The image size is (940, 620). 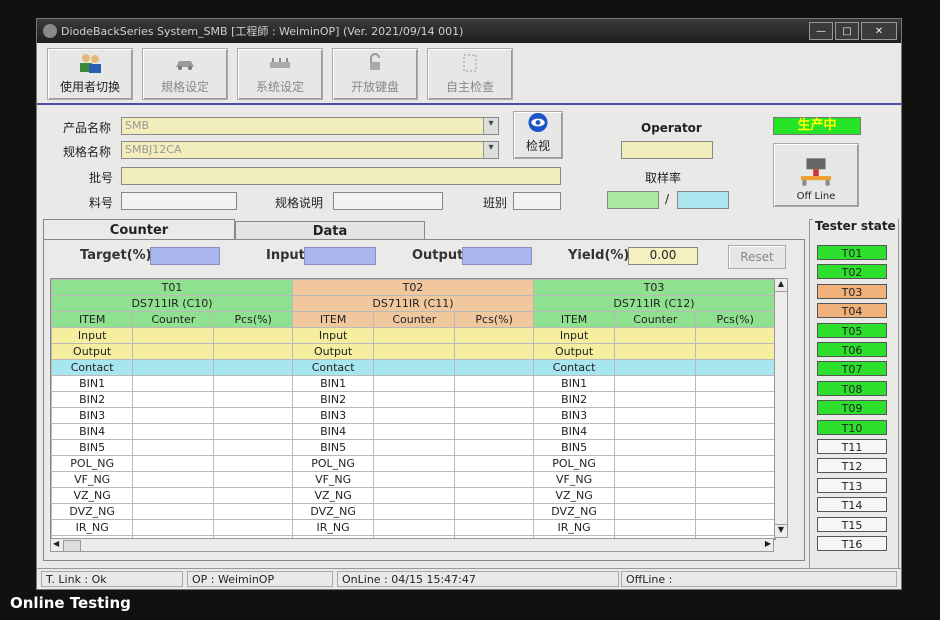 What do you see at coordinates (574, 367) in the screenshot?
I see `grid-item-cell: Contact` at bounding box center [574, 367].